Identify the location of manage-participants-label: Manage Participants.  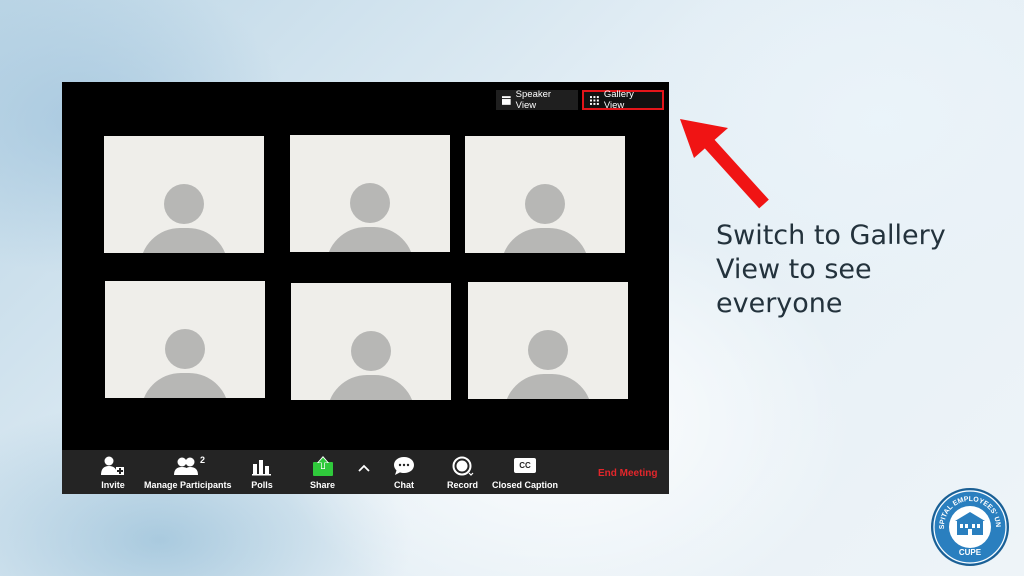
(188, 485).